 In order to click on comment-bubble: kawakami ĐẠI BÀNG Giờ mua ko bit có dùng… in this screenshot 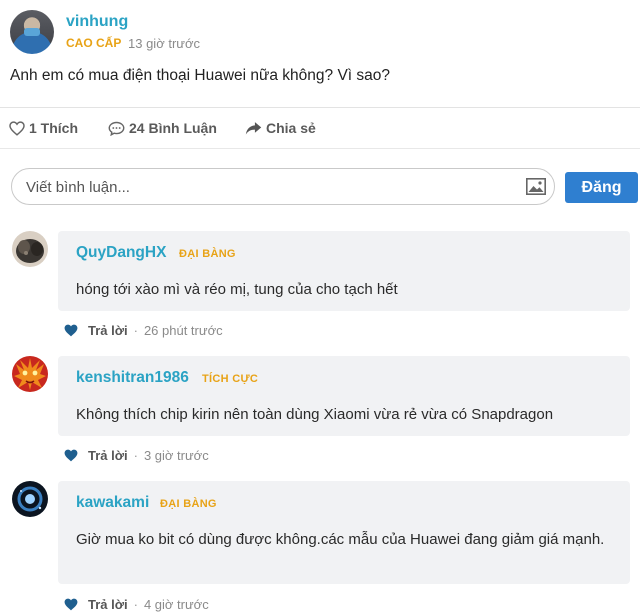, I will do `click(344, 532)`.